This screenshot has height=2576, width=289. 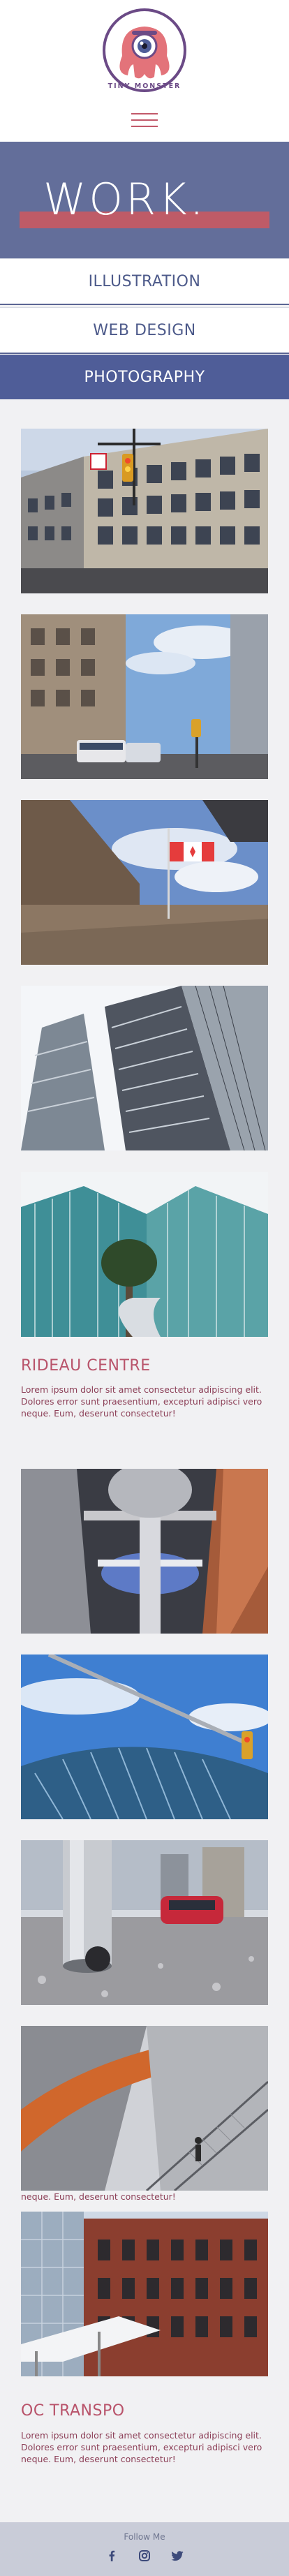 What do you see at coordinates (144, 377) in the screenshot?
I see `tab-photography: PHOTOGRAPHY` at bounding box center [144, 377].